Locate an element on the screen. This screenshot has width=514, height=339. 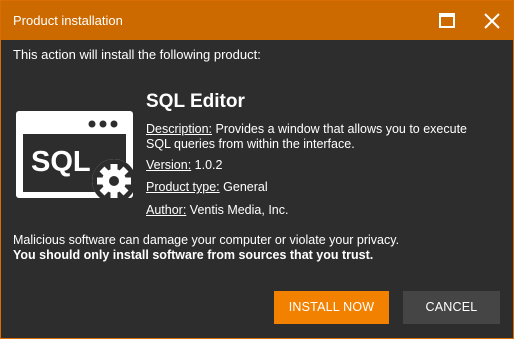
maximize-icon is located at coordinates (447, 20).